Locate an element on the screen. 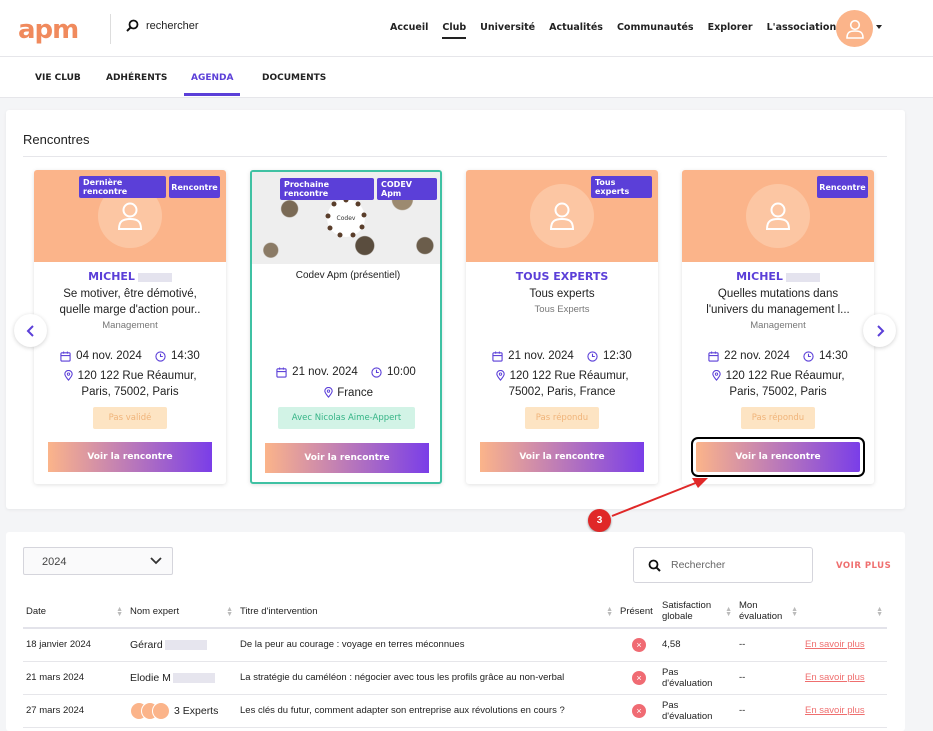 The height and width of the screenshot is (731, 933). codev-logo: Codev is located at coordinates (346, 217).